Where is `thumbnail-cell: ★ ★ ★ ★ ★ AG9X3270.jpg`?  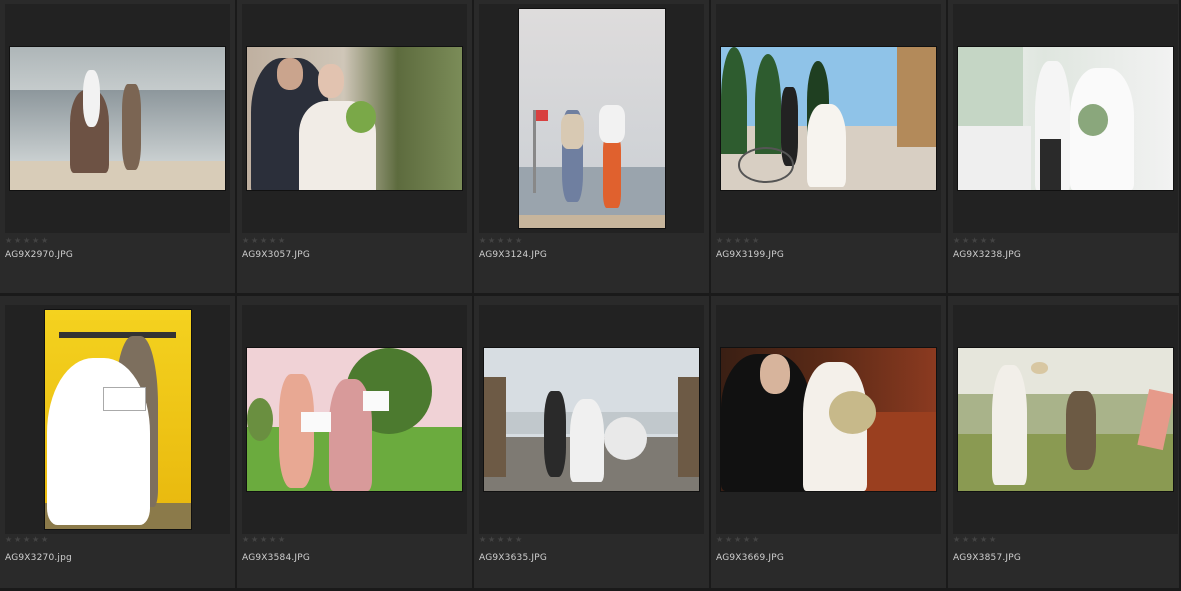 thumbnail-cell: ★ ★ ★ ★ ★ AG9X3270.jpg is located at coordinates (118, 443).